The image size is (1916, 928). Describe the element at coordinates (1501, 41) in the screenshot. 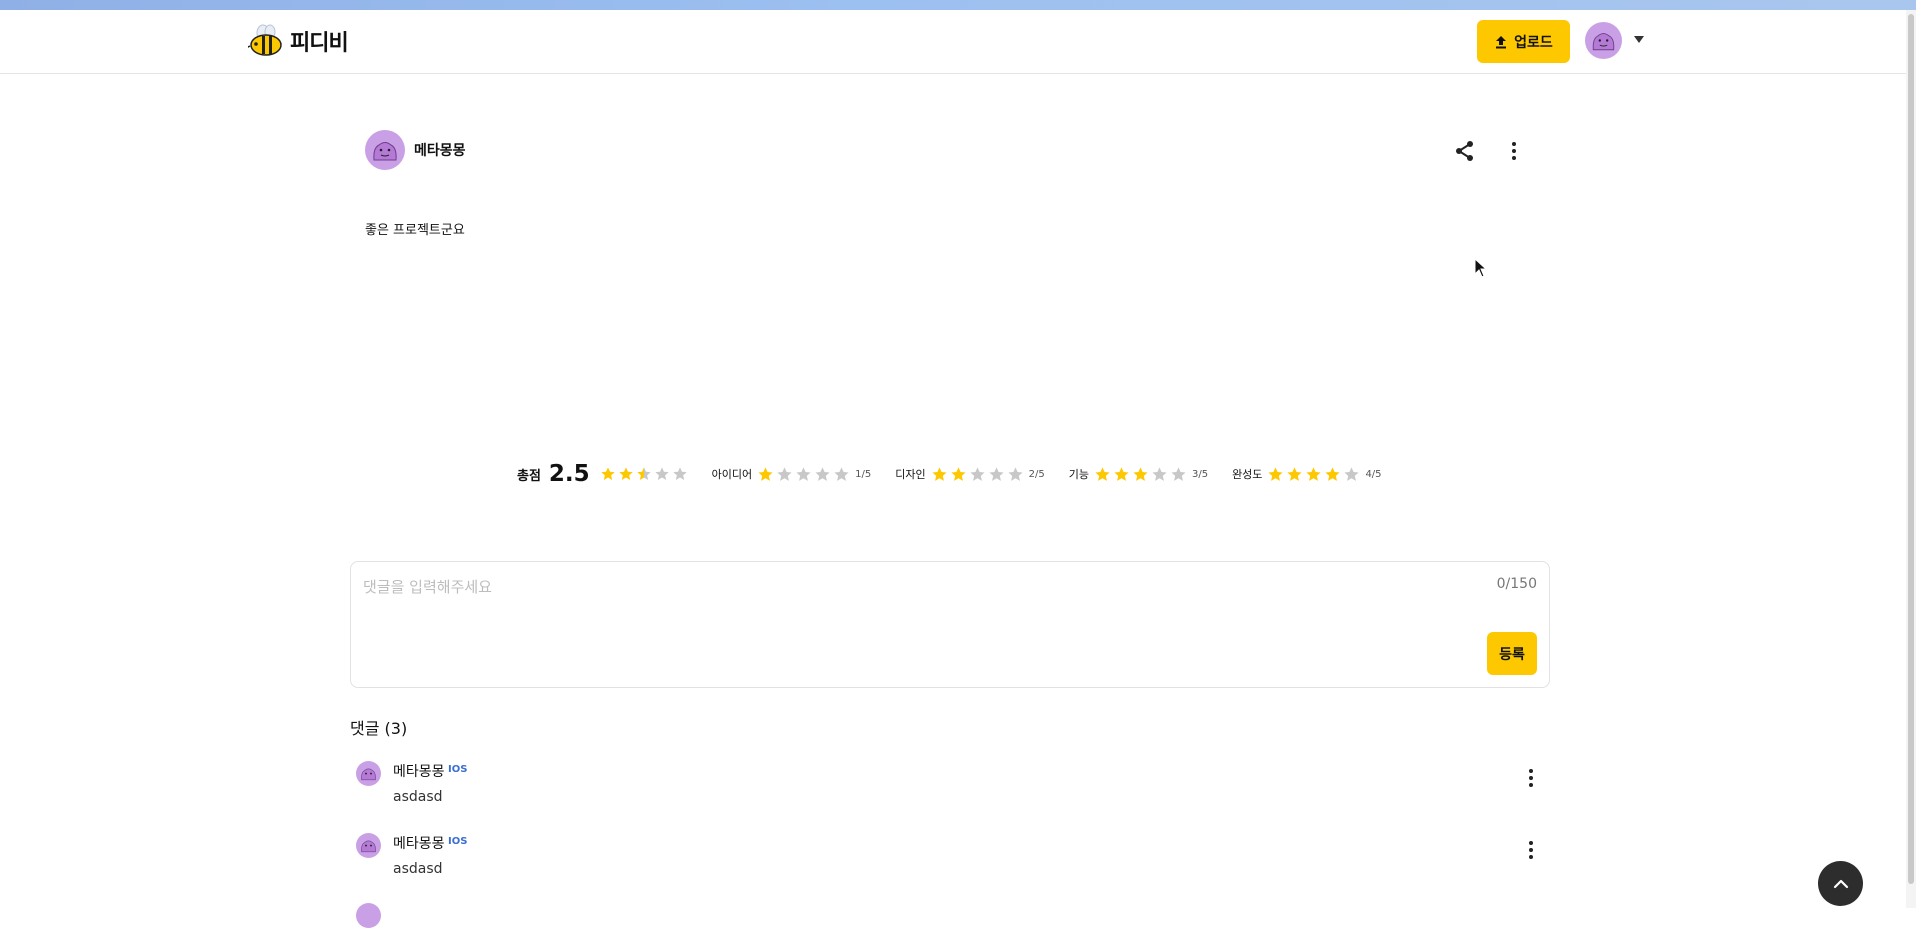

I see `upload-icon` at that location.